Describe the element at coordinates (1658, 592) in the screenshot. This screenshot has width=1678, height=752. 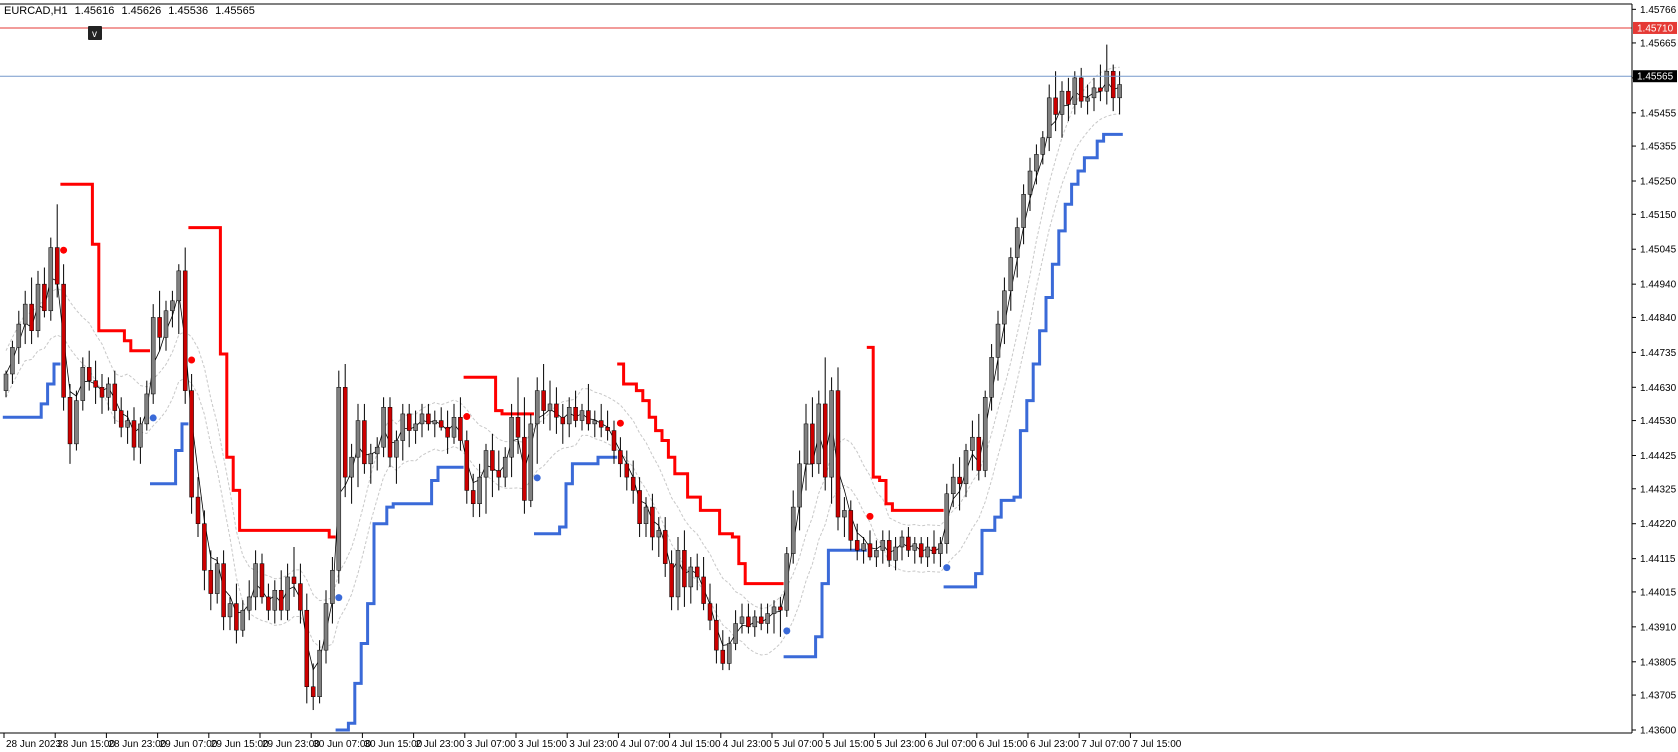
I see `y-tick-label: 1.44015` at that location.